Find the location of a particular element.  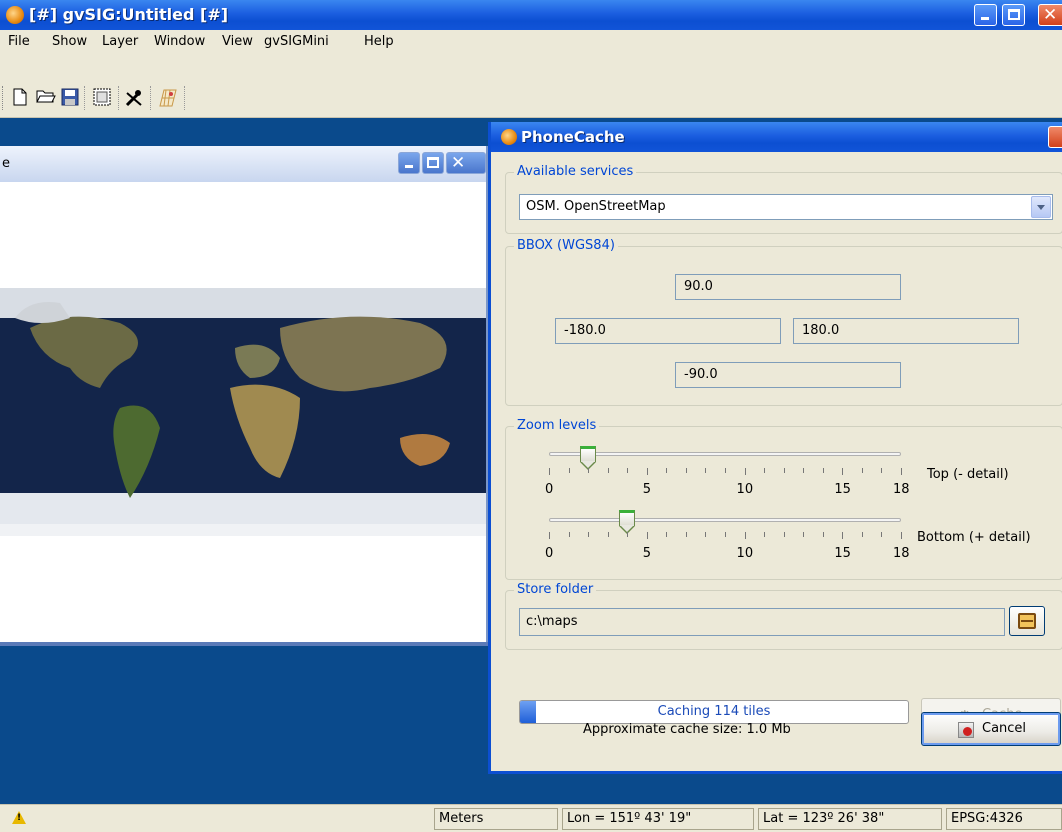

browse-folder-button is located at coordinates (1027, 621).